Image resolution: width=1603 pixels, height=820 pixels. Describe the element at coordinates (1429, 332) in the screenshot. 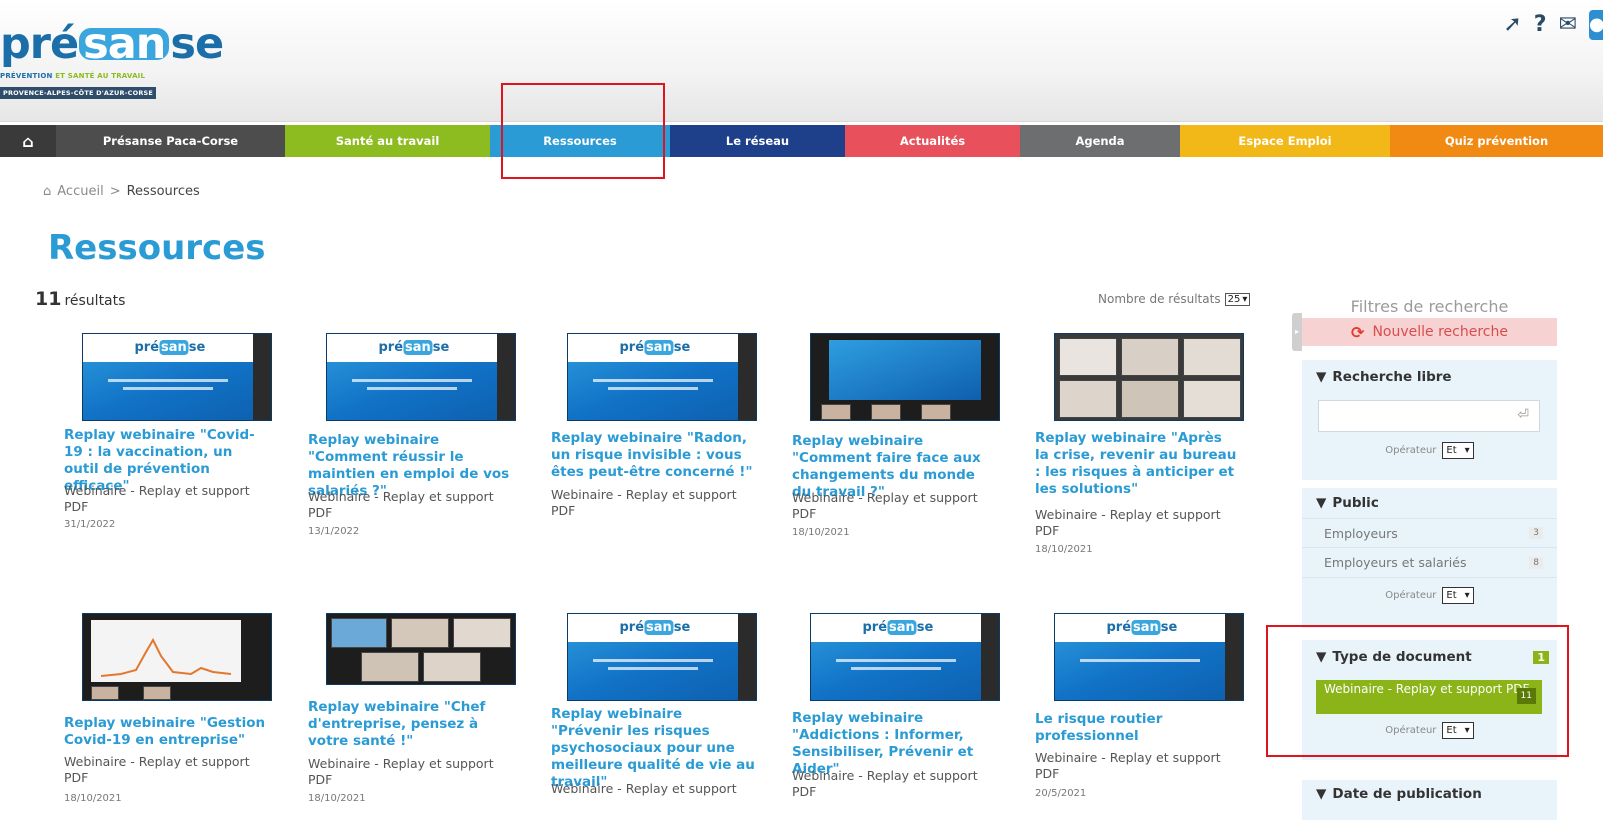

I see `new-search-button: ⟳ Nouvelle recherche` at that location.